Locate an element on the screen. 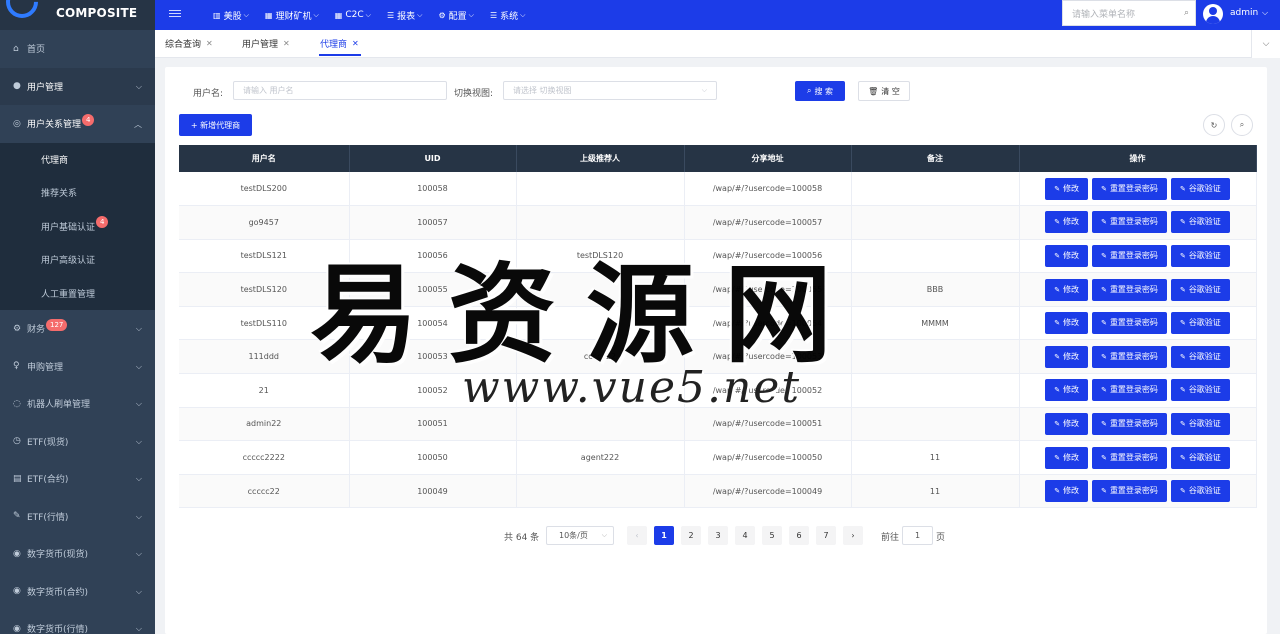 This screenshot has height=634, width=1280. refresh-icon: ↻ is located at coordinates (1214, 125).